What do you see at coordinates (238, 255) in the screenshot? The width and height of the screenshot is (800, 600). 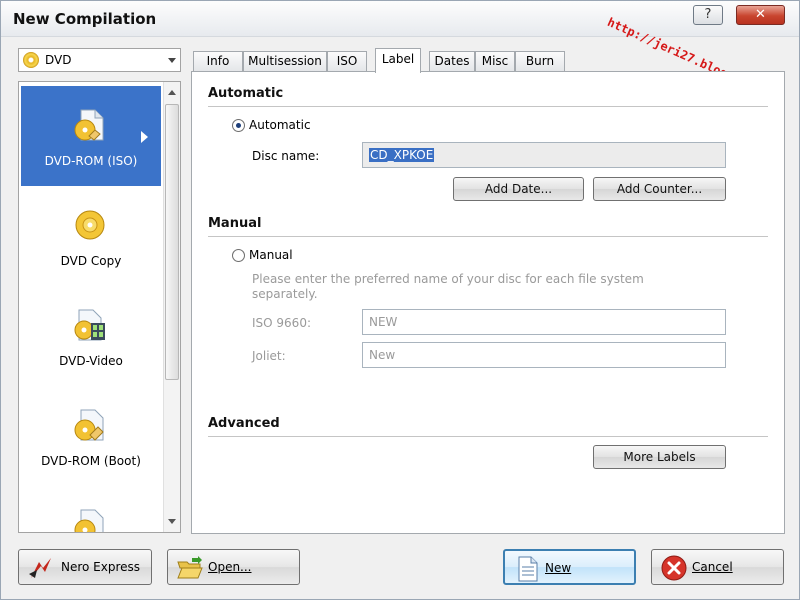 I see `manual-radio` at bounding box center [238, 255].